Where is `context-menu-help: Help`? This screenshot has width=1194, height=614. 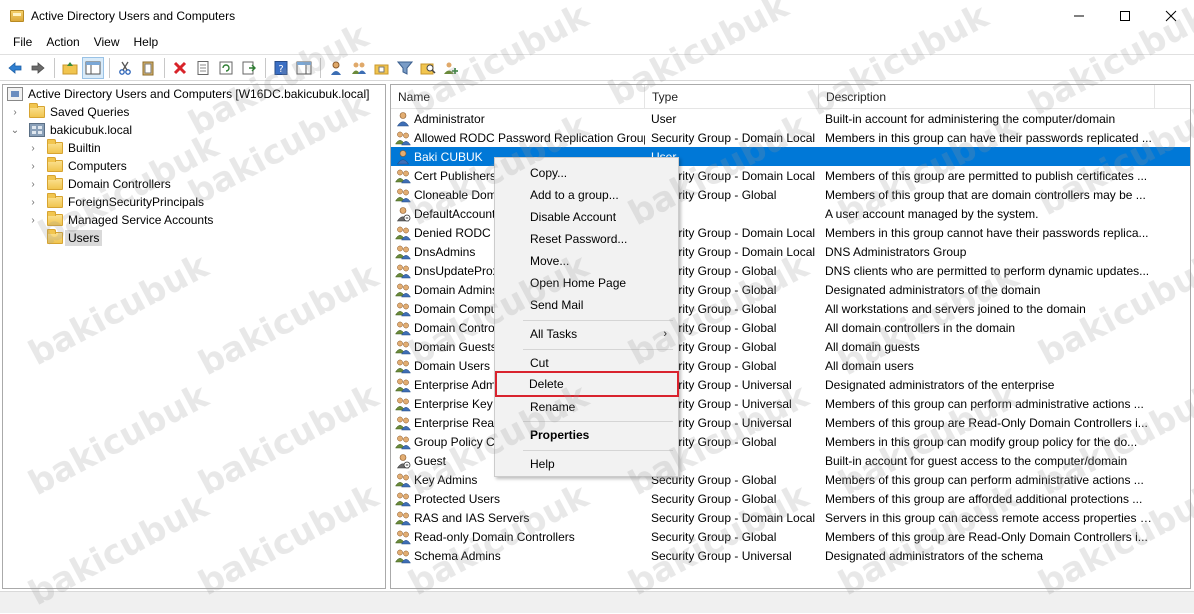
context-menu-help: Help is located at coordinates (586, 464).